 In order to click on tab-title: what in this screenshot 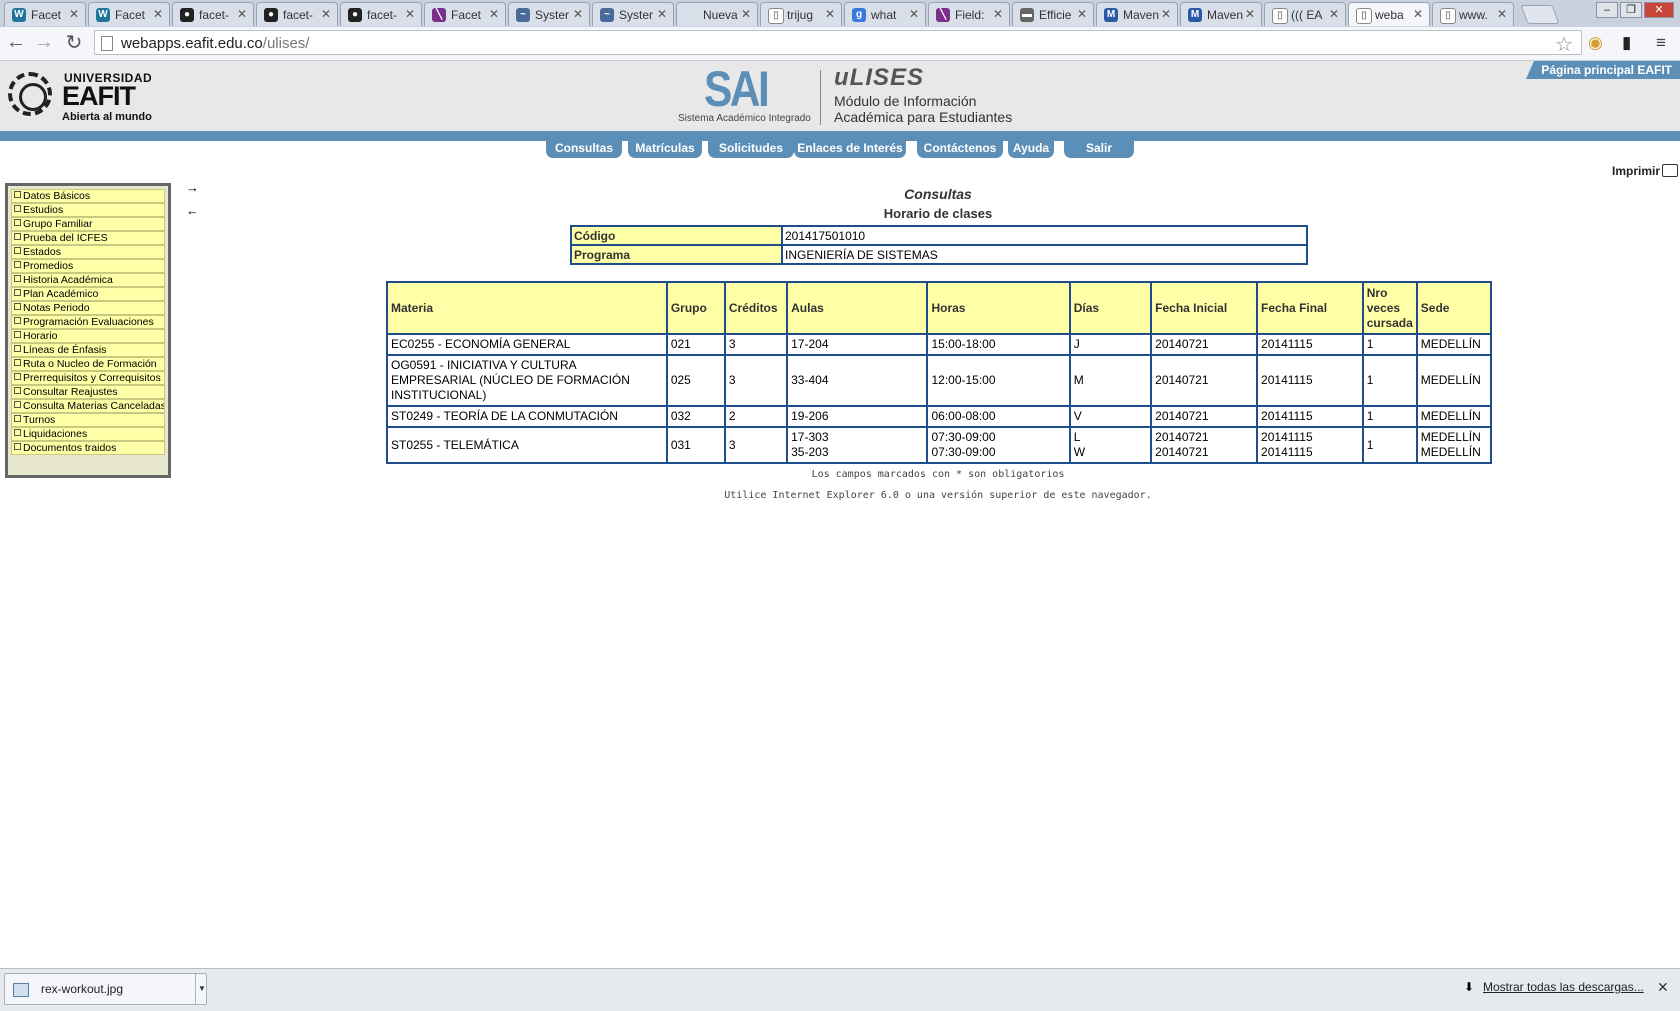, I will do `click(884, 15)`.